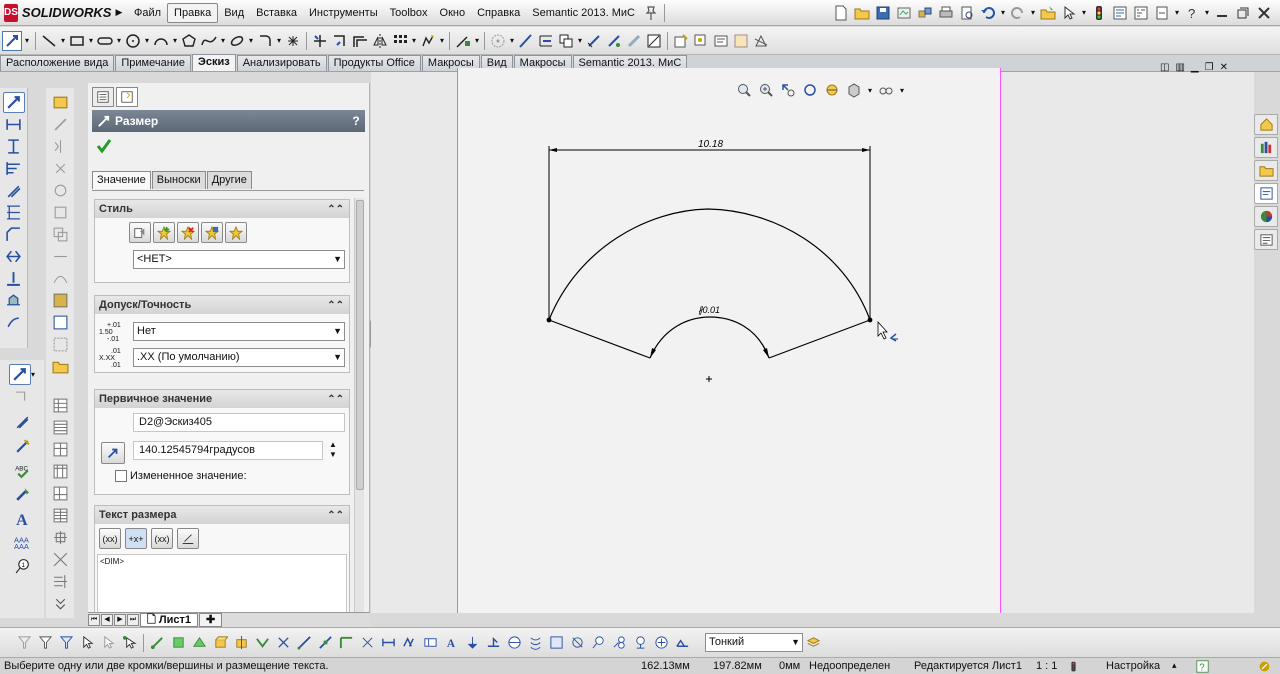 This screenshot has height=674, width=1280. I want to click on dimension-name-field: D2@Эскиз405, so click(239, 422).